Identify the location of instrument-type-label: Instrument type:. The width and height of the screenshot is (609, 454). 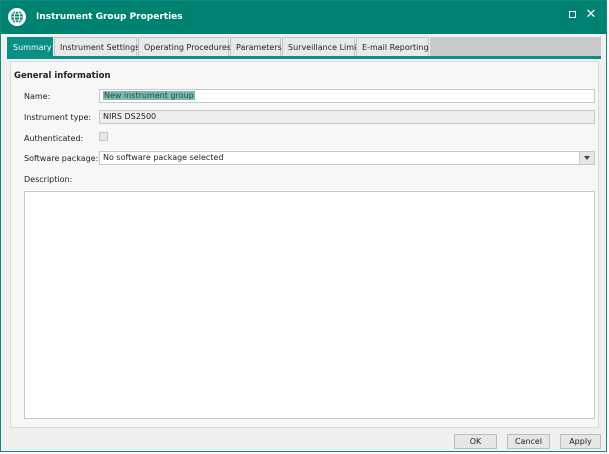
(58, 117).